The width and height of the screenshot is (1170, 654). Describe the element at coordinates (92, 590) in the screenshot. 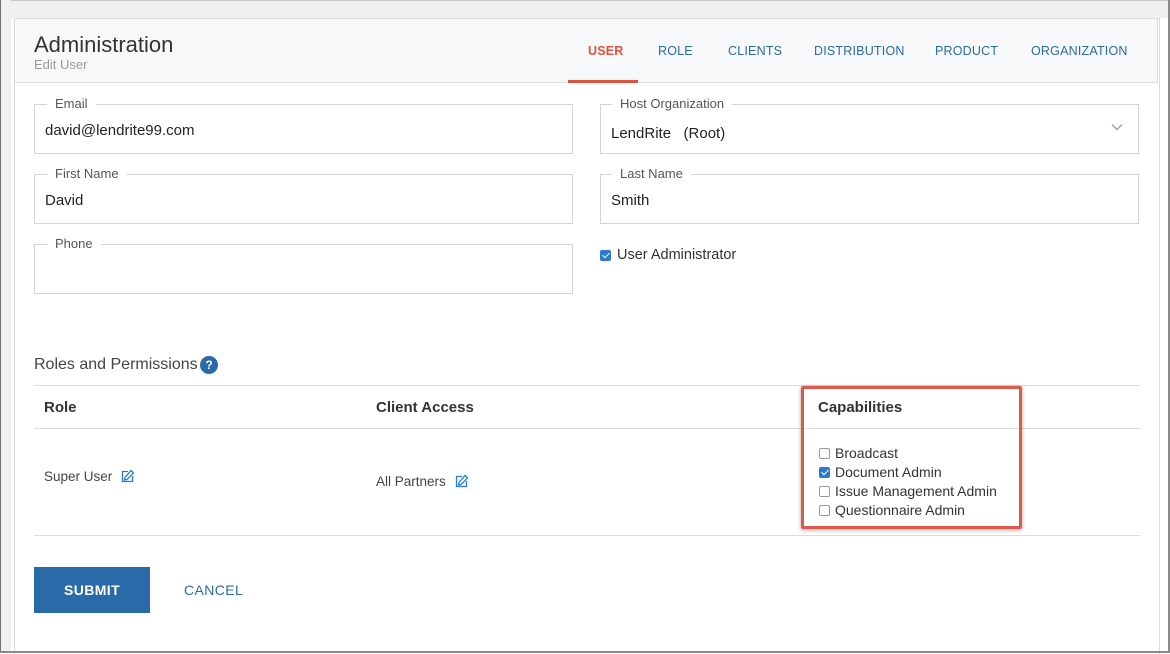

I see `submit-button: SUBMIT` at that location.